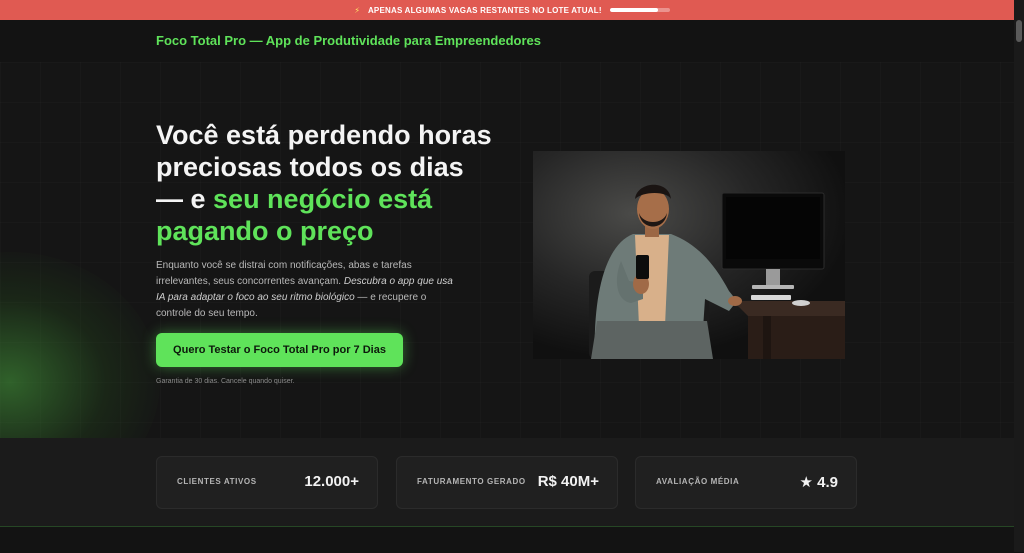 The height and width of the screenshot is (553, 1024). I want to click on next-section-edge, so click(507, 539).